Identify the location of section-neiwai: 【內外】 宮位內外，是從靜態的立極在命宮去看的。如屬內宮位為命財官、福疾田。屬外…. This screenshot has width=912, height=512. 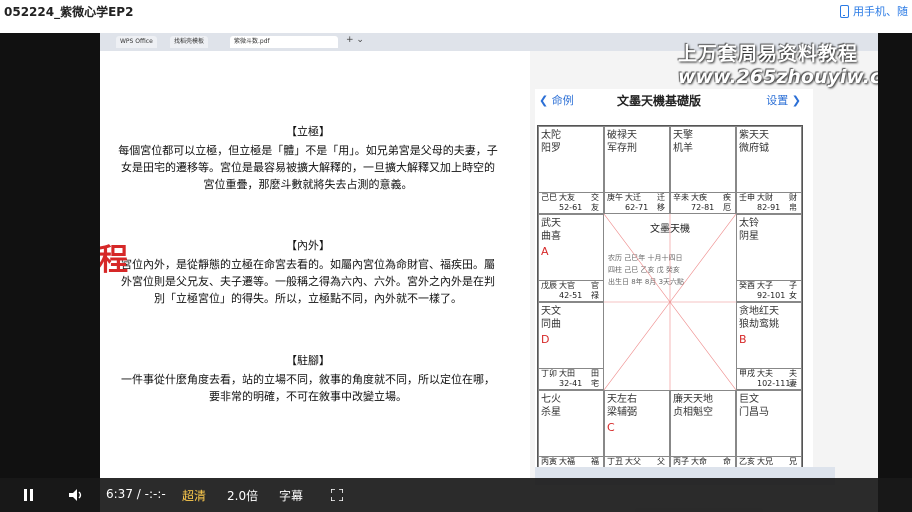
(308, 272).